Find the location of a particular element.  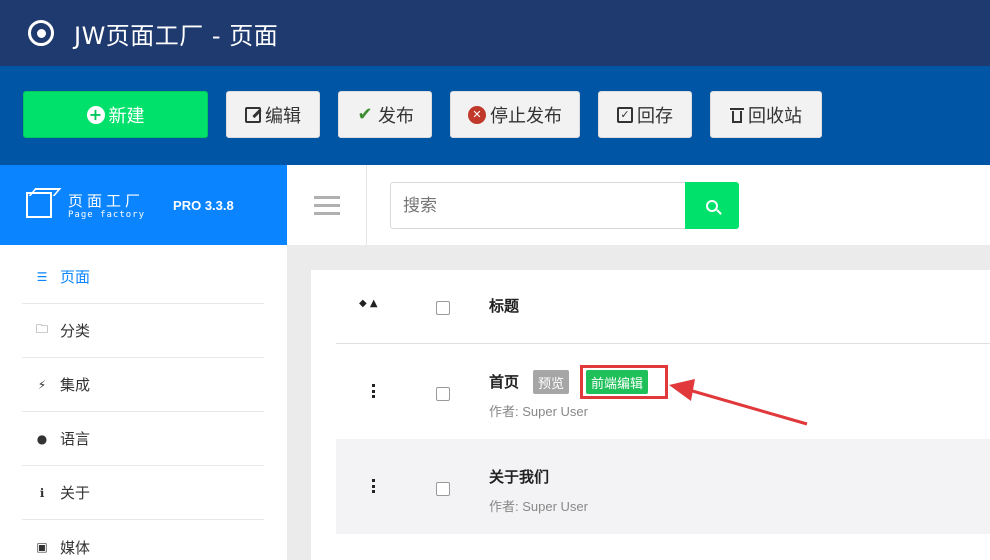

archive-button-label: 回存 is located at coordinates (655, 116).